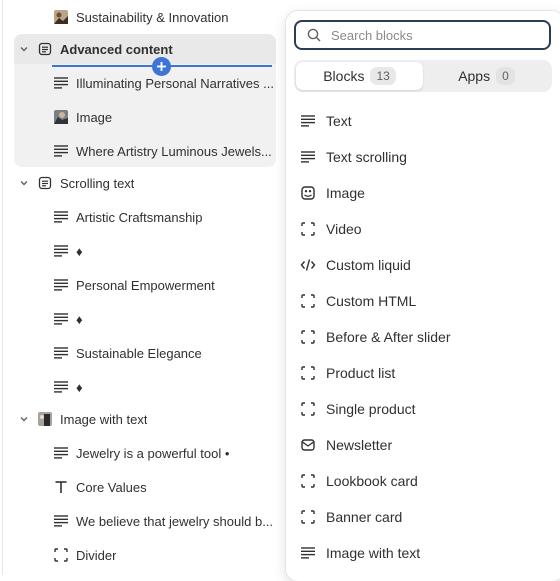 This screenshot has width=560, height=581. Describe the element at coordinates (153, 453) in the screenshot. I see `tree-item-label: Jewelry is a powerful tool •` at that location.